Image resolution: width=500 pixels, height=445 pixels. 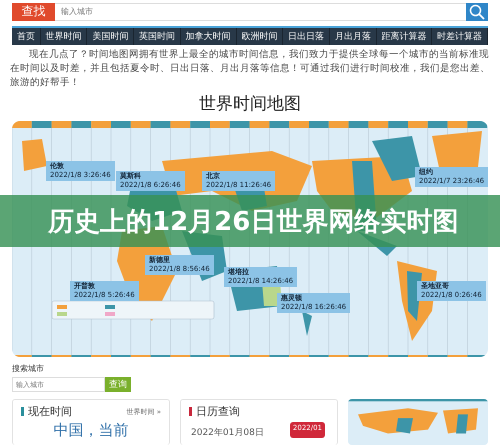 What do you see at coordinates (353, 36) in the screenshot?
I see `nav-tab: 月出月落` at bounding box center [353, 36].